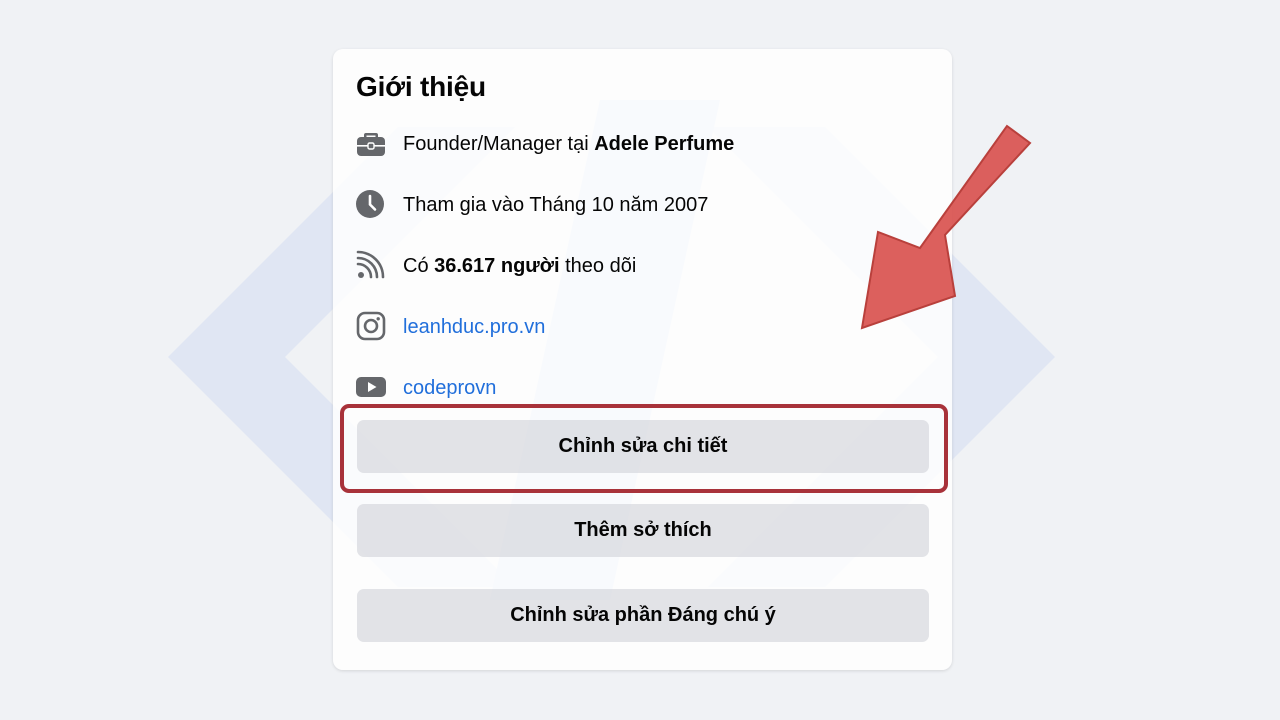 The width and height of the screenshot is (1280, 720). I want to click on joined-row: Tham gia vào Tháng 10 năm 2007, so click(645, 205).